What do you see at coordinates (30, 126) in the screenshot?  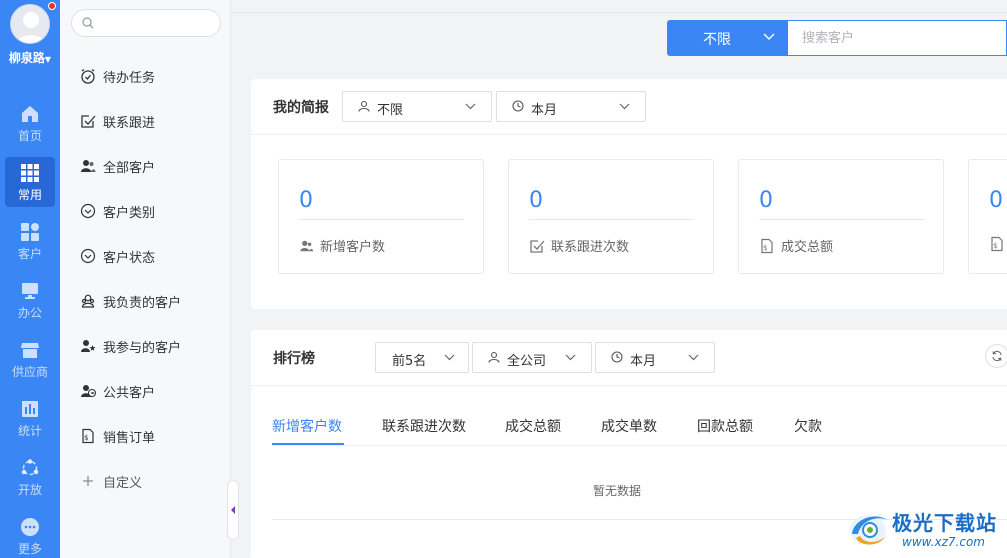 I see `nav-item-home: 首页` at bounding box center [30, 126].